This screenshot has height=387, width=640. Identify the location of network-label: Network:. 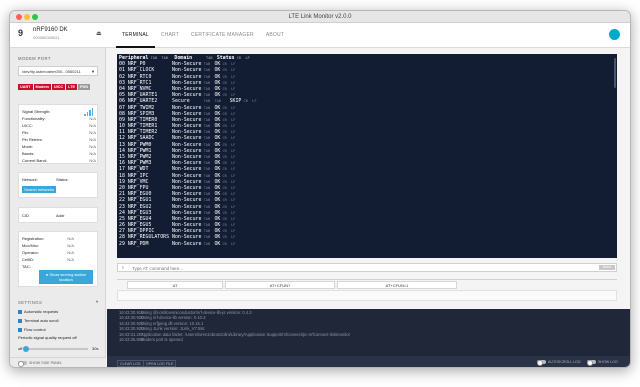
(30, 179).